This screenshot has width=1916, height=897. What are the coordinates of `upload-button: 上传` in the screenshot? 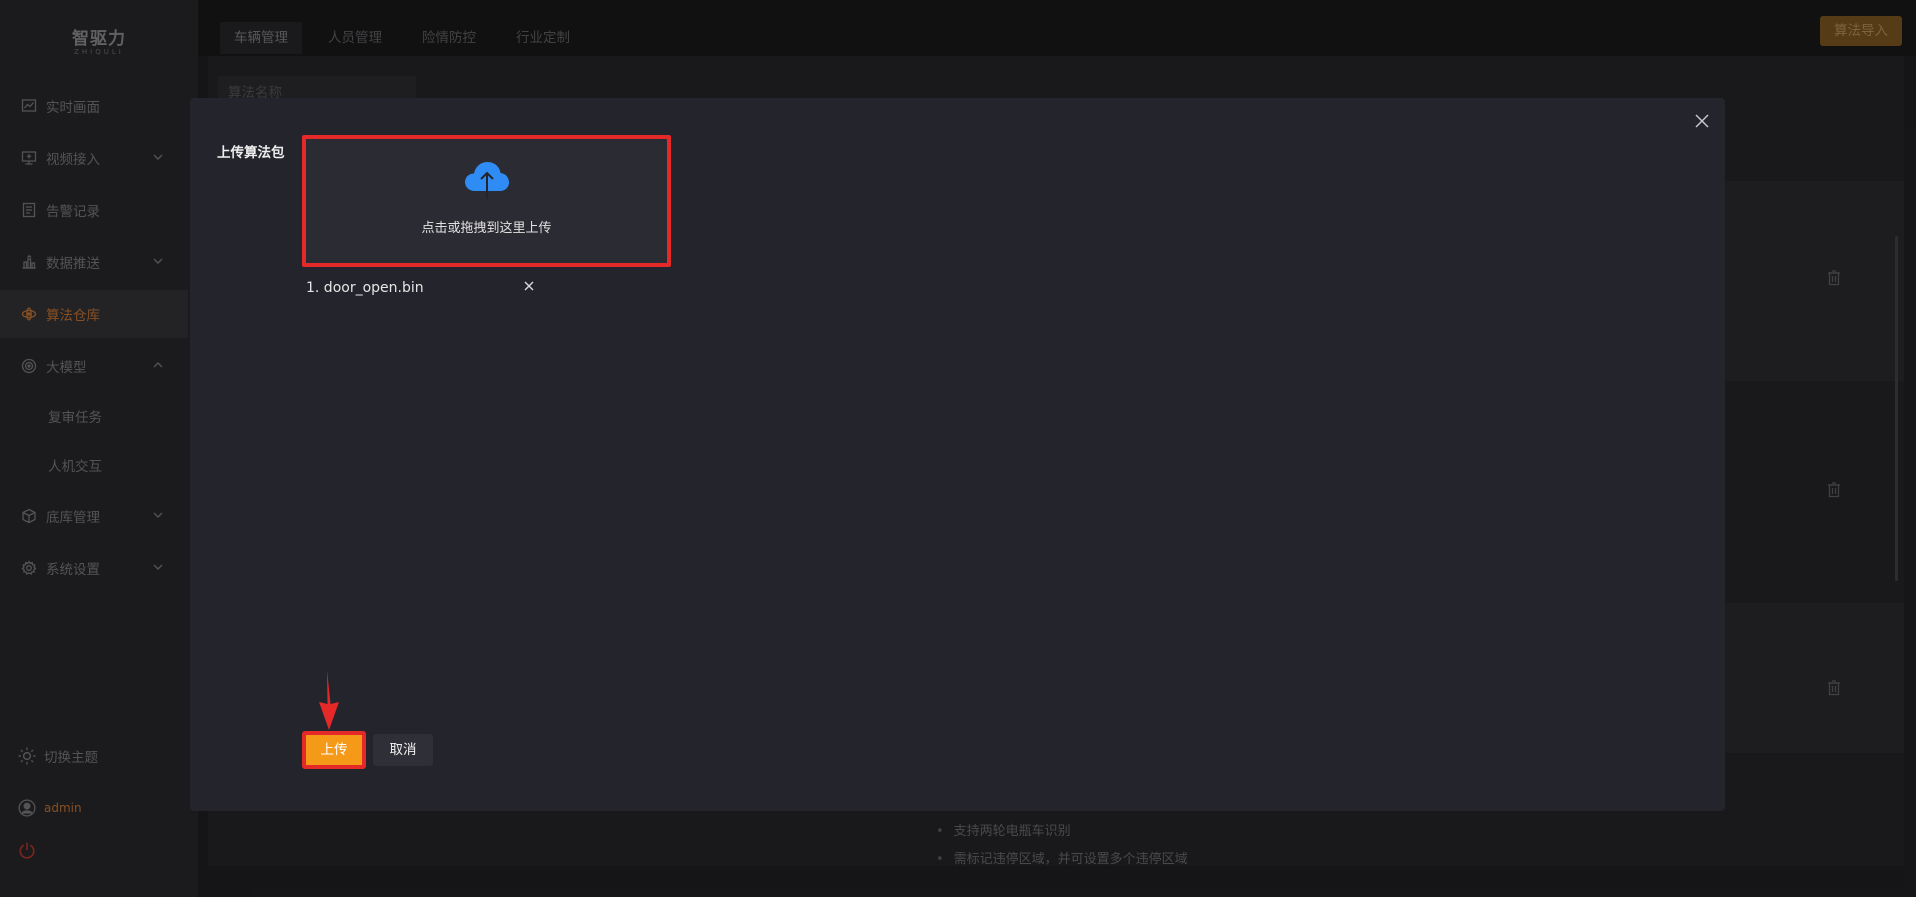 It's located at (334, 750).